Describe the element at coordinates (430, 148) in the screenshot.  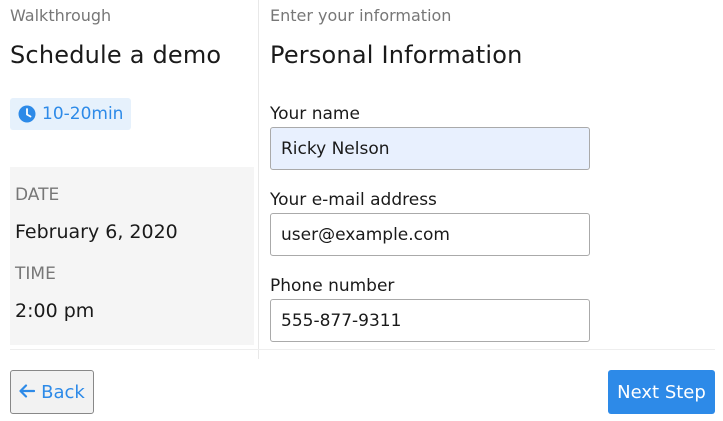
I see `name-field` at that location.